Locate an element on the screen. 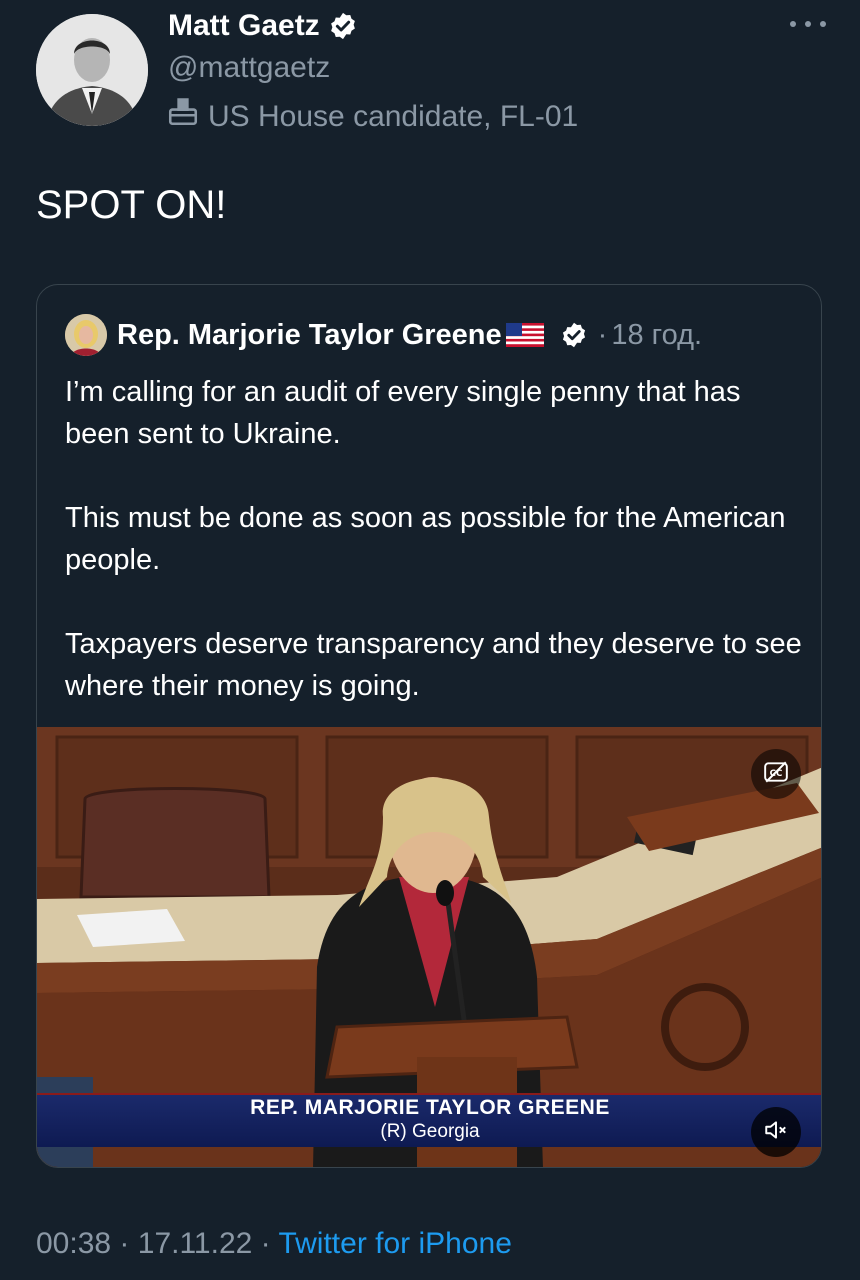 This screenshot has height=1280, width=860. lower-third-name: REP. MARJORIE TAYLOR GREENE is located at coordinates (430, 1107).